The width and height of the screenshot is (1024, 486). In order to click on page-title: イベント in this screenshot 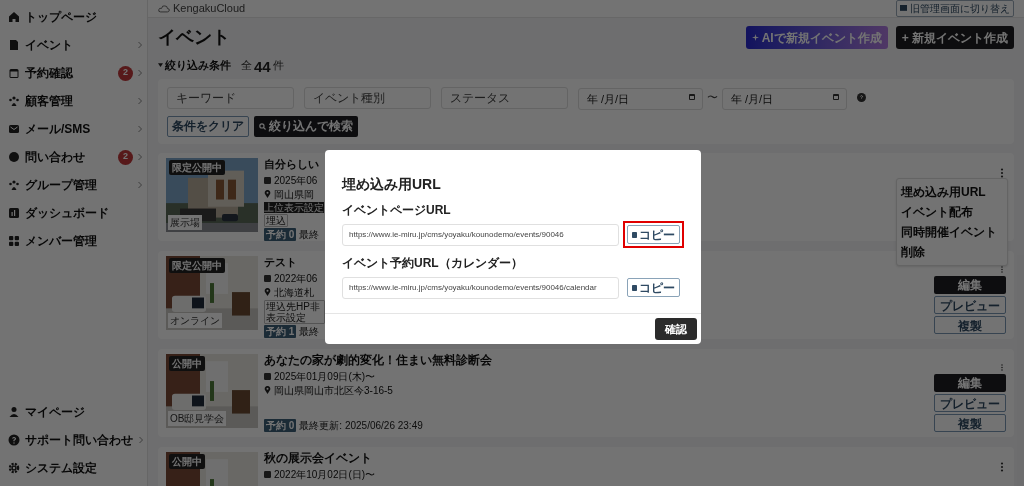, I will do `click(194, 37)`.